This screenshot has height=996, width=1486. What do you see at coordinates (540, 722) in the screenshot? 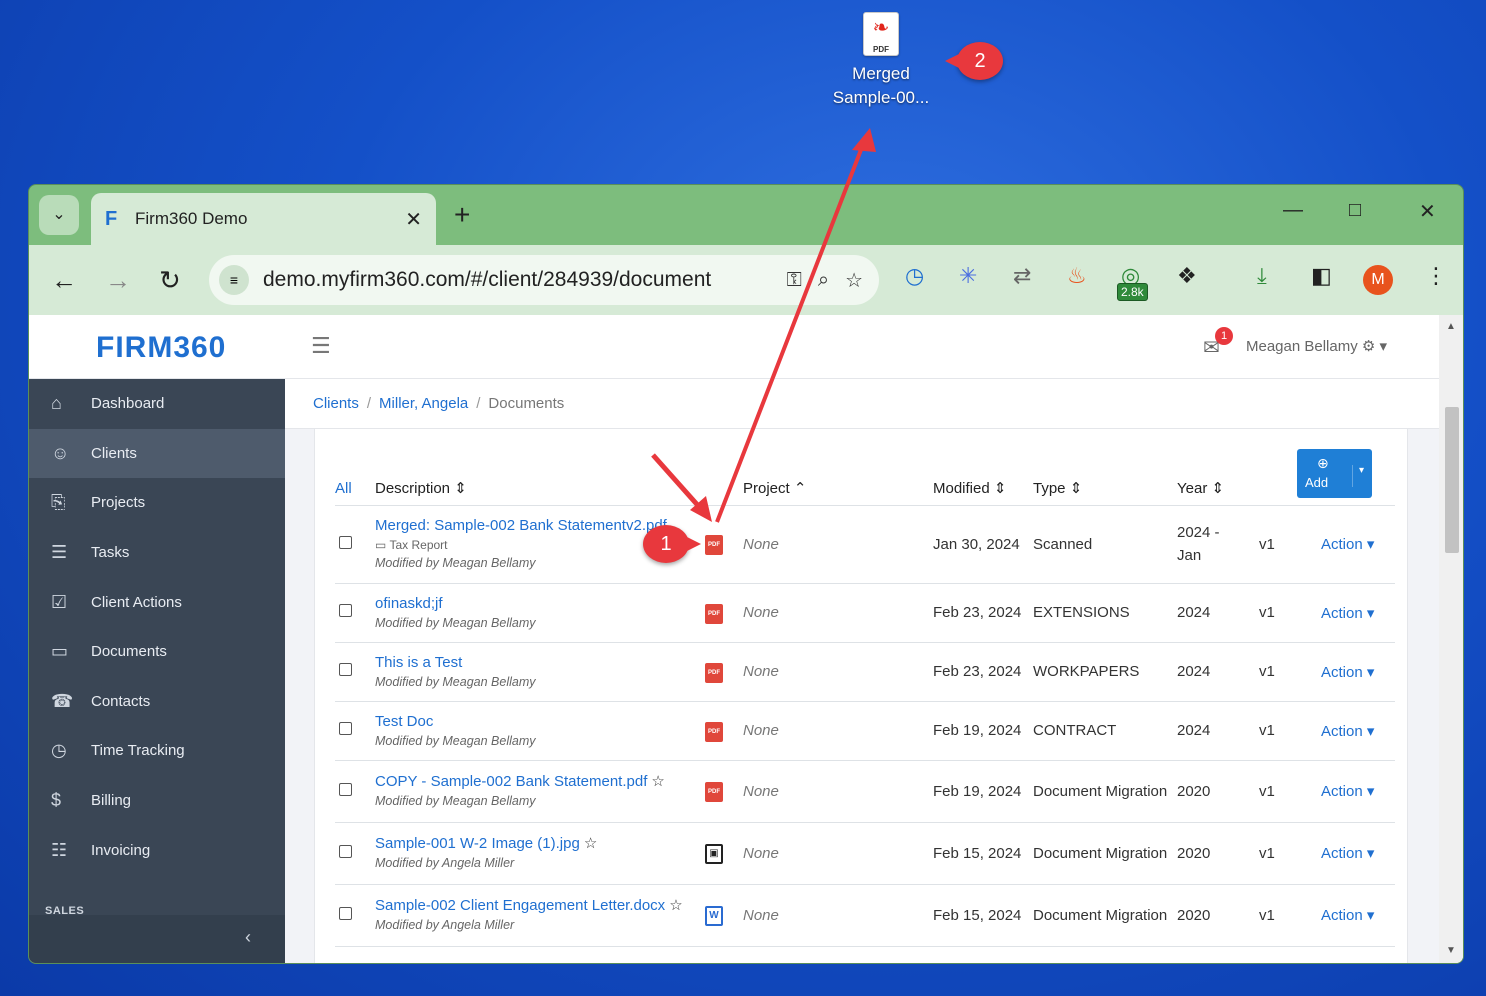
I see `document-link: Test Doc` at bounding box center [540, 722].